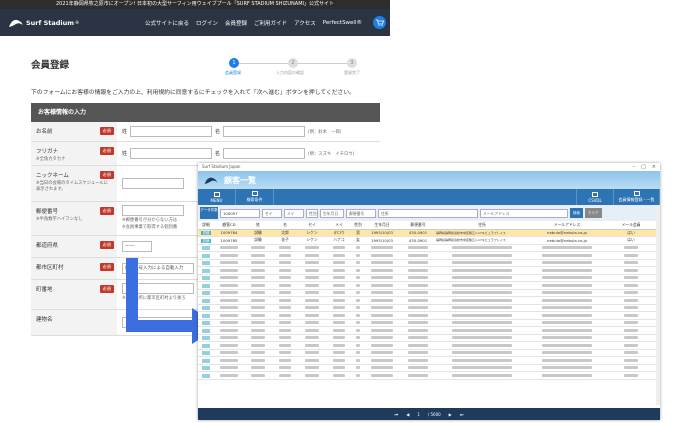 This screenshot has width=680, height=423. Describe the element at coordinates (43, 23) in the screenshot. I see `site-logo: Surf Stadium ®` at that location.